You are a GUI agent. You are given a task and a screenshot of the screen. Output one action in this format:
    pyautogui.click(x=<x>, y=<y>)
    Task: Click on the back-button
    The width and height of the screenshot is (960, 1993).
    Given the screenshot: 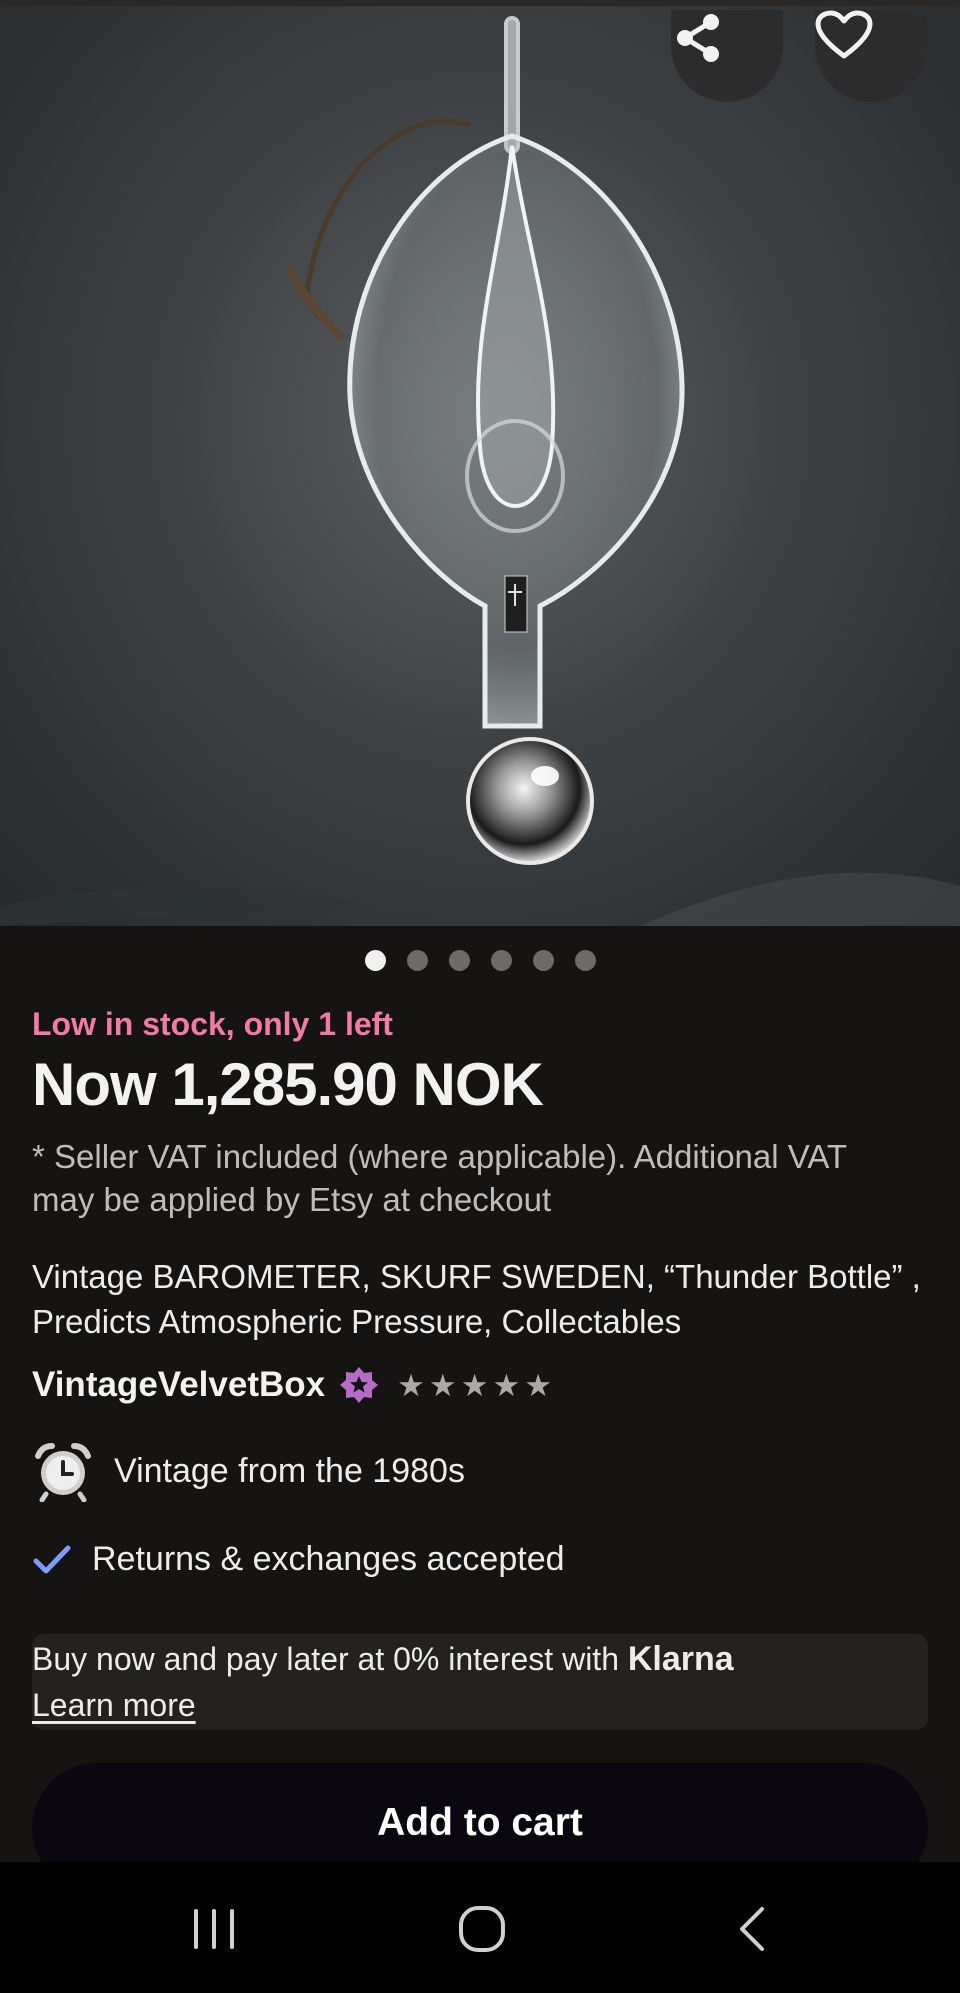 What is the action you would take?
    pyautogui.click(x=752, y=1929)
    